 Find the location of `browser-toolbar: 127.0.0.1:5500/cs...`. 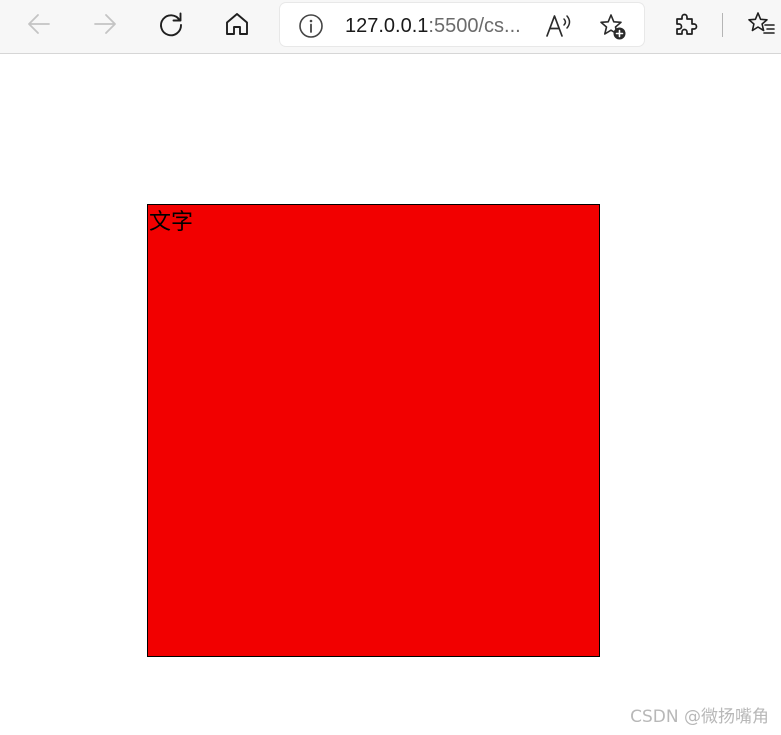

browser-toolbar: 127.0.0.1:5500/cs... is located at coordinates (390, 27).